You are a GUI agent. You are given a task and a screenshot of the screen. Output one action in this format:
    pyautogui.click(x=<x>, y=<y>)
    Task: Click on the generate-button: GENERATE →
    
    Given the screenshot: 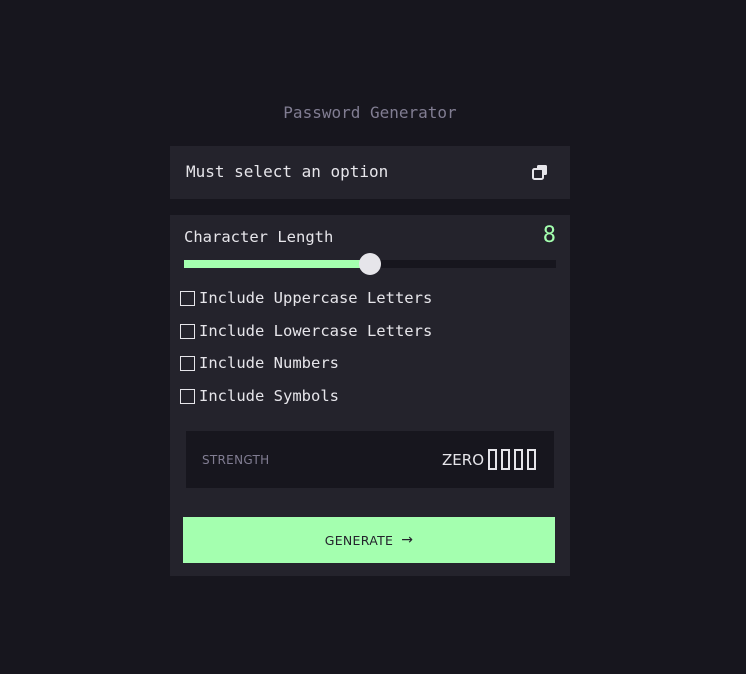 What is the action you would take?
    pyautogui.click(x=369, y=540)
    